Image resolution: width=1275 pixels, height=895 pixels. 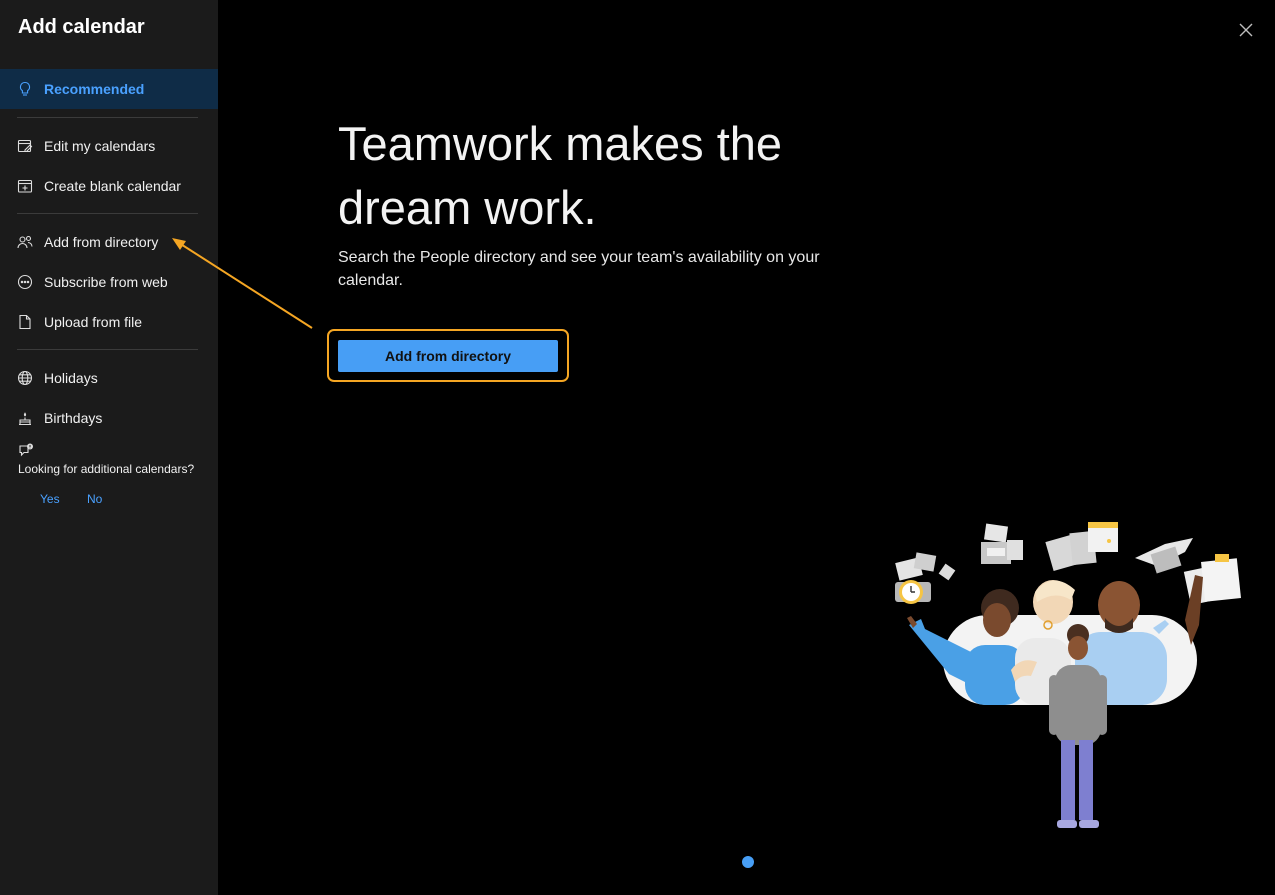 What do you see at coordinates (25, 146) in the screenshot?
I see `edit-calendar-icon` at bounding box center [25, 146].